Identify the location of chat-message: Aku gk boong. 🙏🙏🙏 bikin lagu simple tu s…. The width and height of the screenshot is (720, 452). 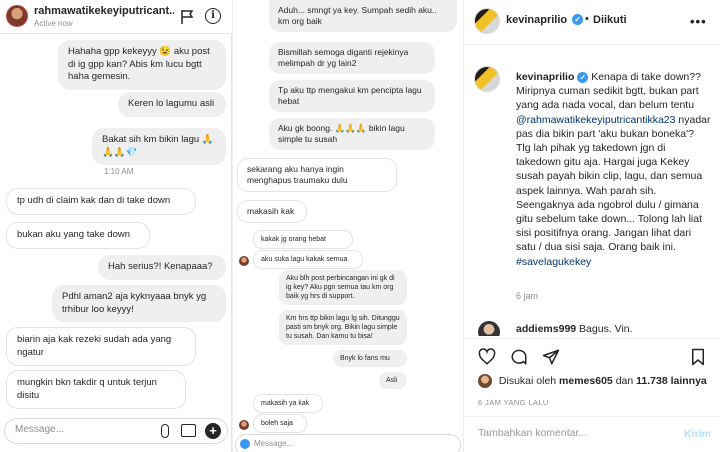
(352, 134).